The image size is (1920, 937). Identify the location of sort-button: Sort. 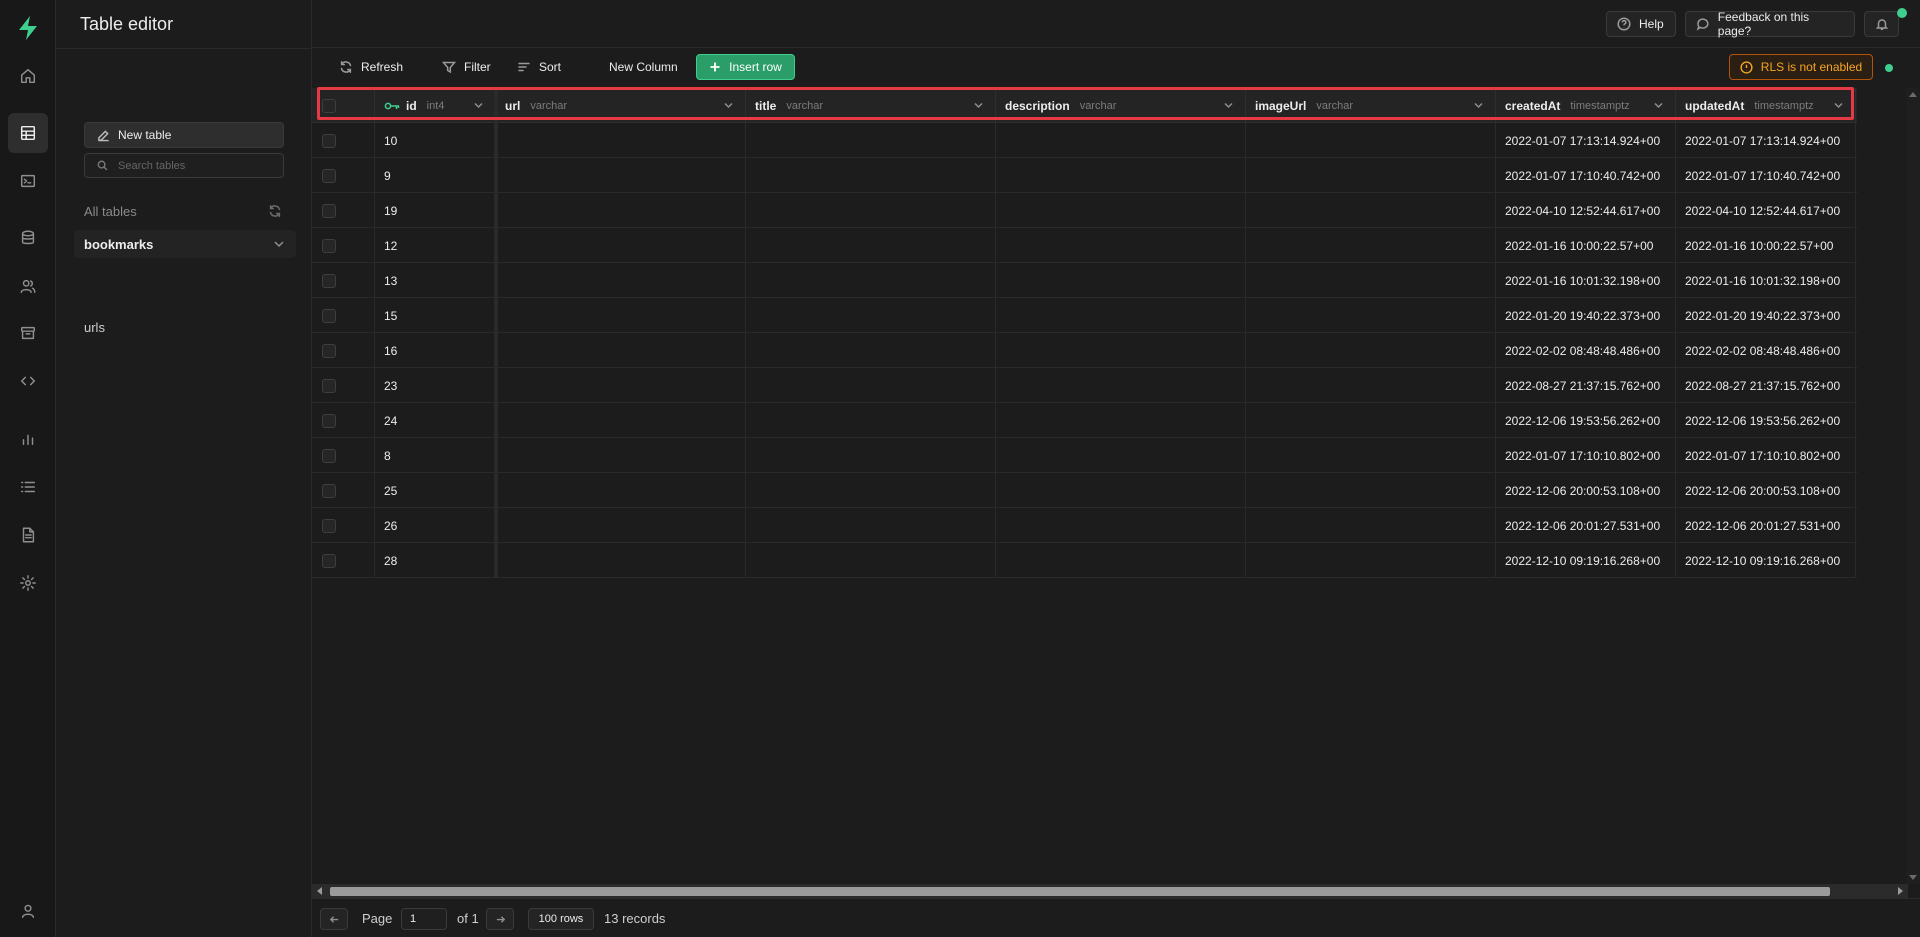
(539, 67).